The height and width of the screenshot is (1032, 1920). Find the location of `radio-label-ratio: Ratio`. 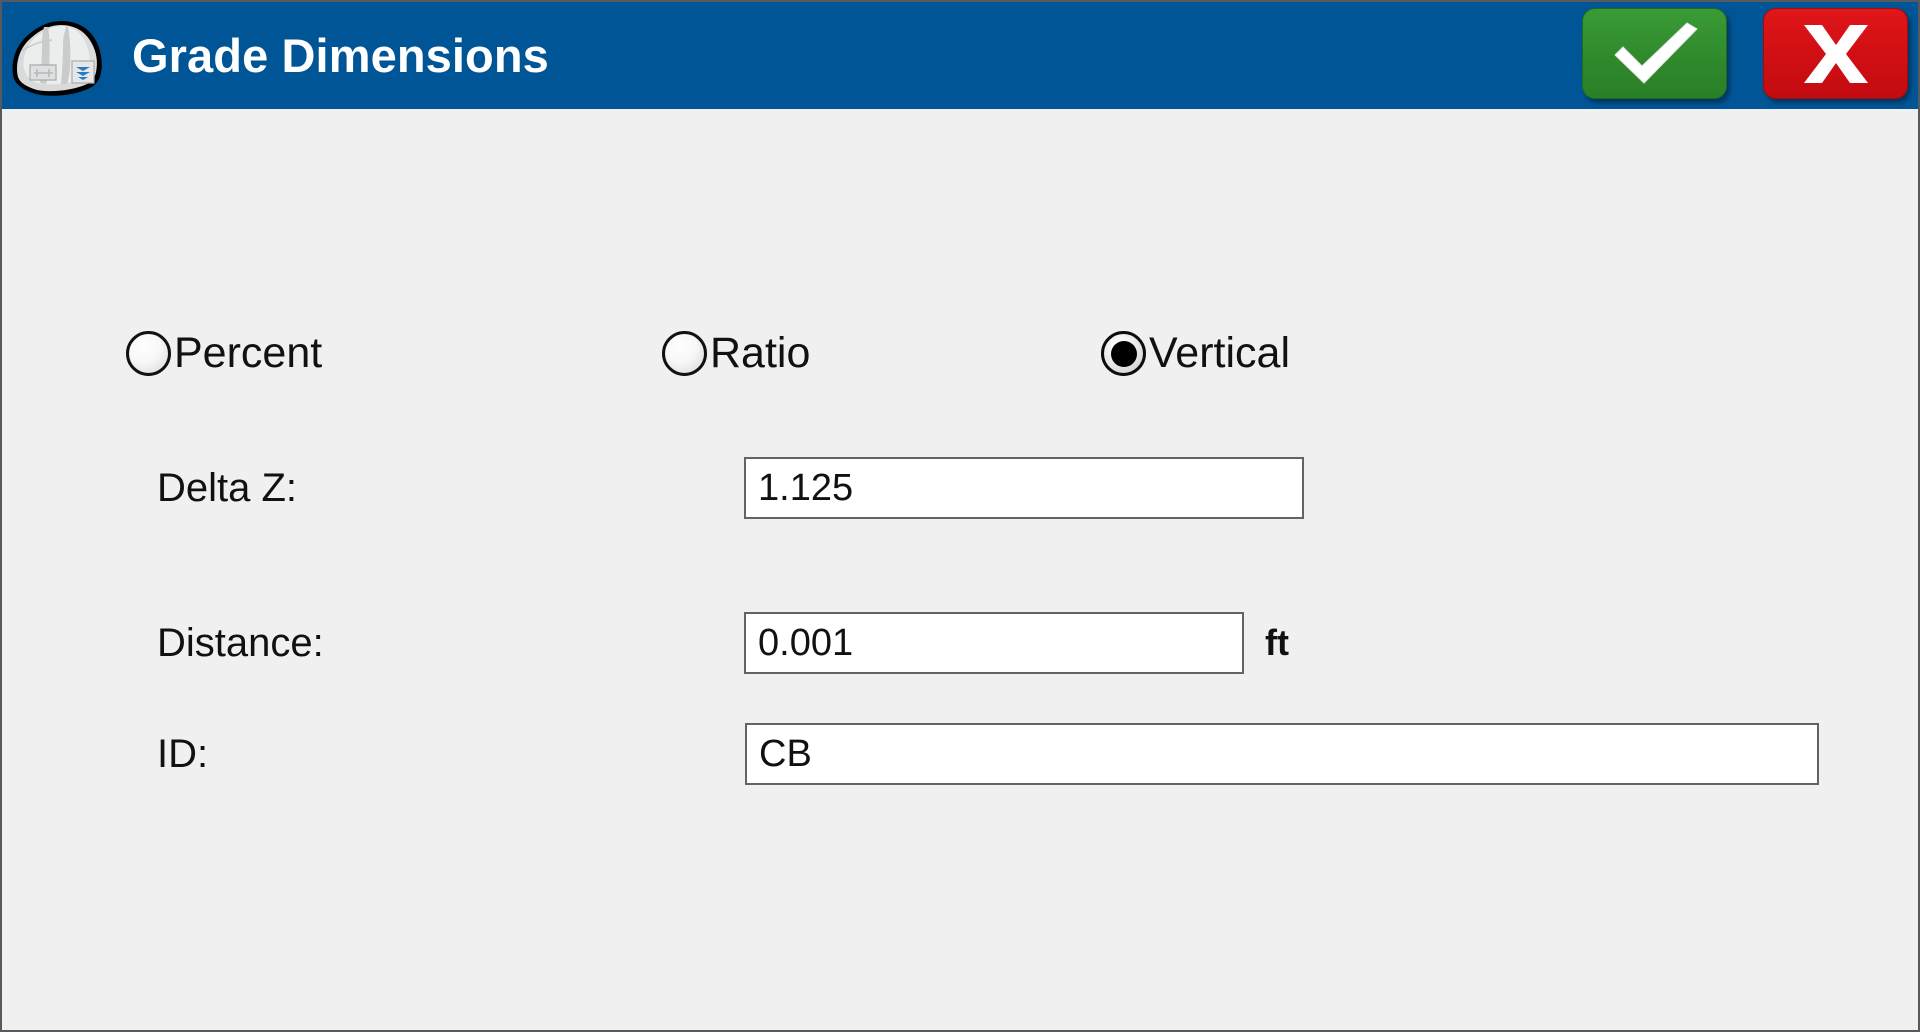

radio-label-ratio: Ratio is located at coordinates (760, 353).